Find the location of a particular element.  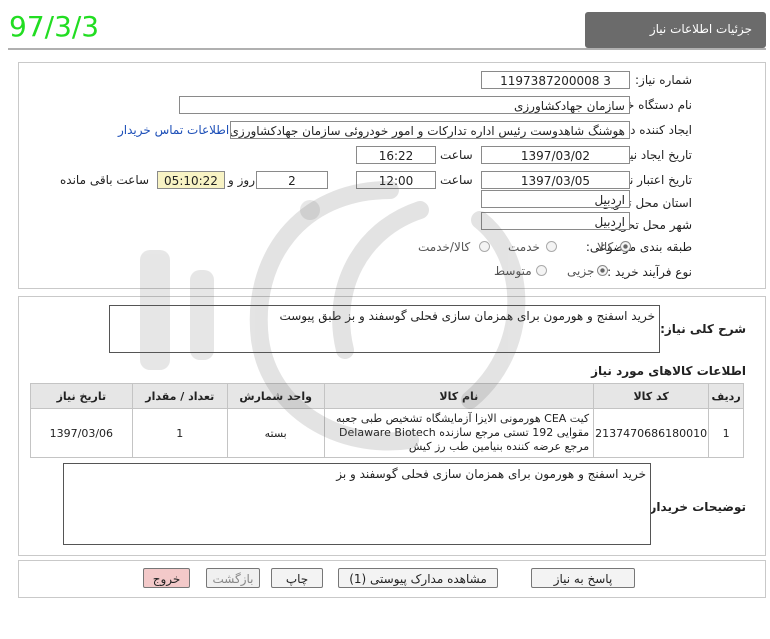

cell-code: 2137470686180010 is located at coordinates (651, 433).